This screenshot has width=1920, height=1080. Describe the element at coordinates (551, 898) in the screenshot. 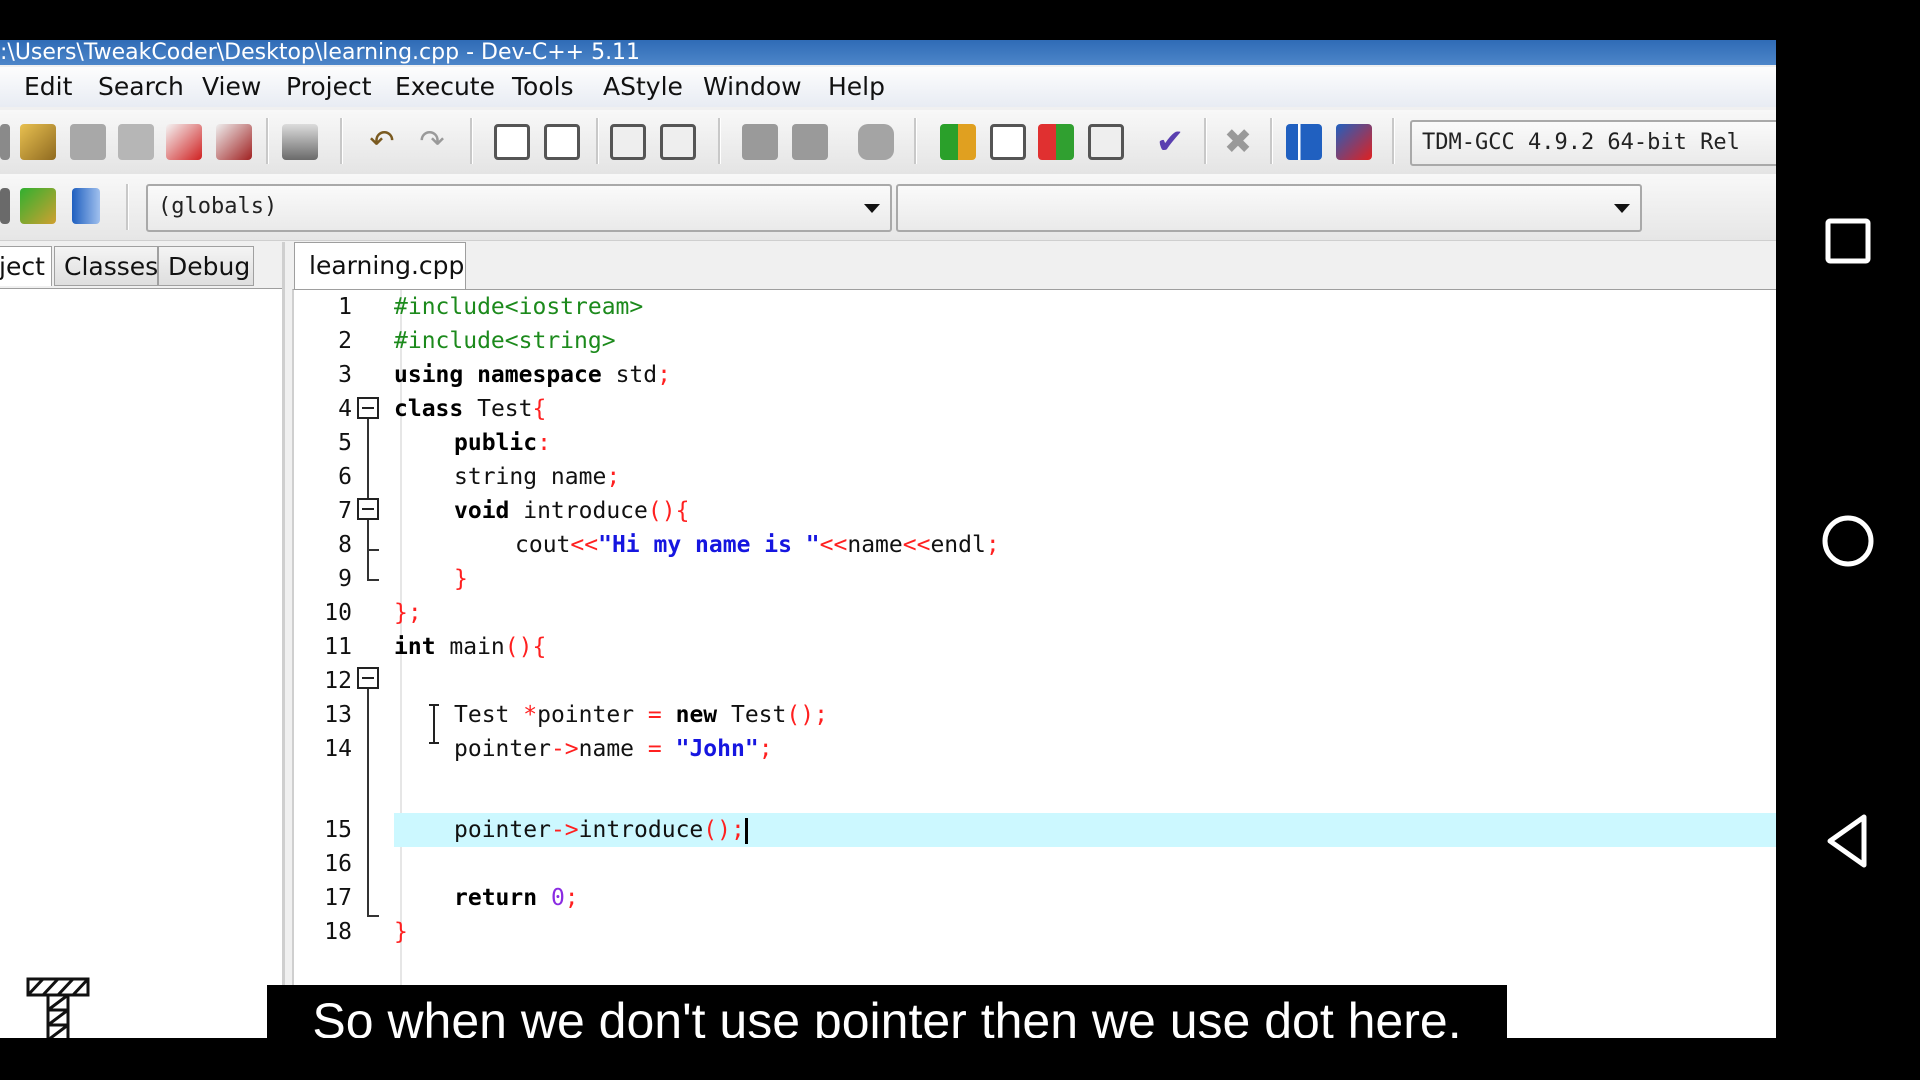

I see `code-token: 0` at that location.